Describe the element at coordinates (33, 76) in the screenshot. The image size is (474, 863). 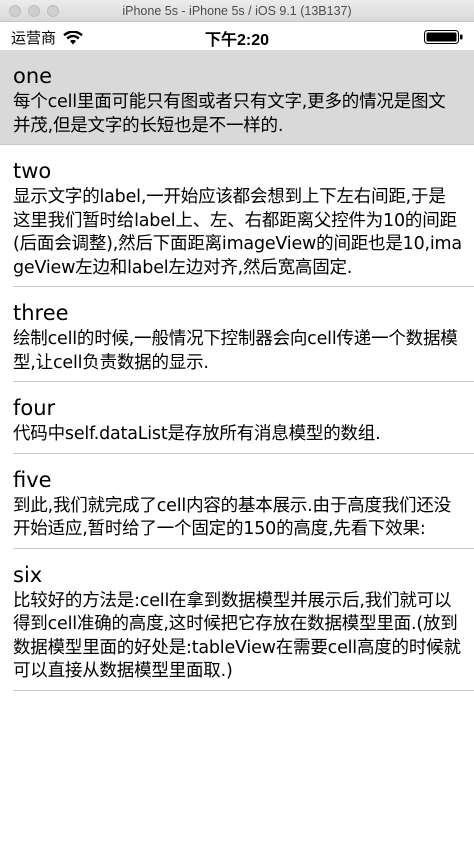
I see `cell-title: one` at that location.